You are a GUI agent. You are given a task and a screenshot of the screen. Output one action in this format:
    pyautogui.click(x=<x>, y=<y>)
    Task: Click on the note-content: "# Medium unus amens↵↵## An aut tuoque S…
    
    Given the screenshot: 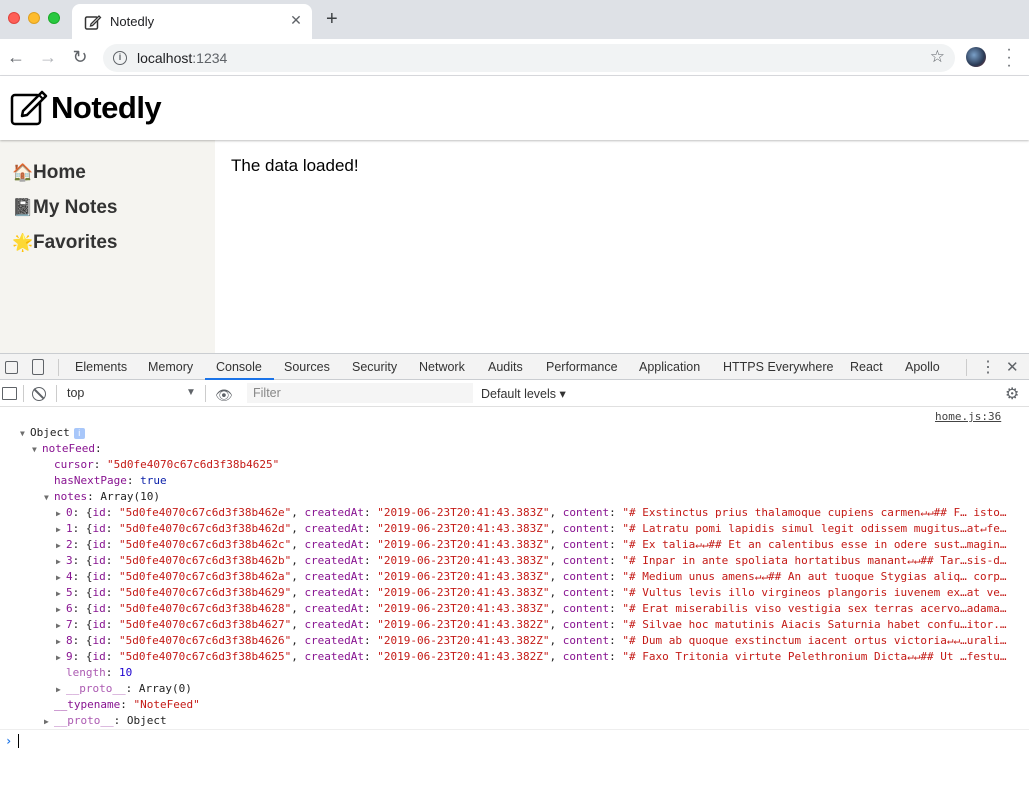 What is the action you would take?
    pyautogui.click(x=814, y=576)
    